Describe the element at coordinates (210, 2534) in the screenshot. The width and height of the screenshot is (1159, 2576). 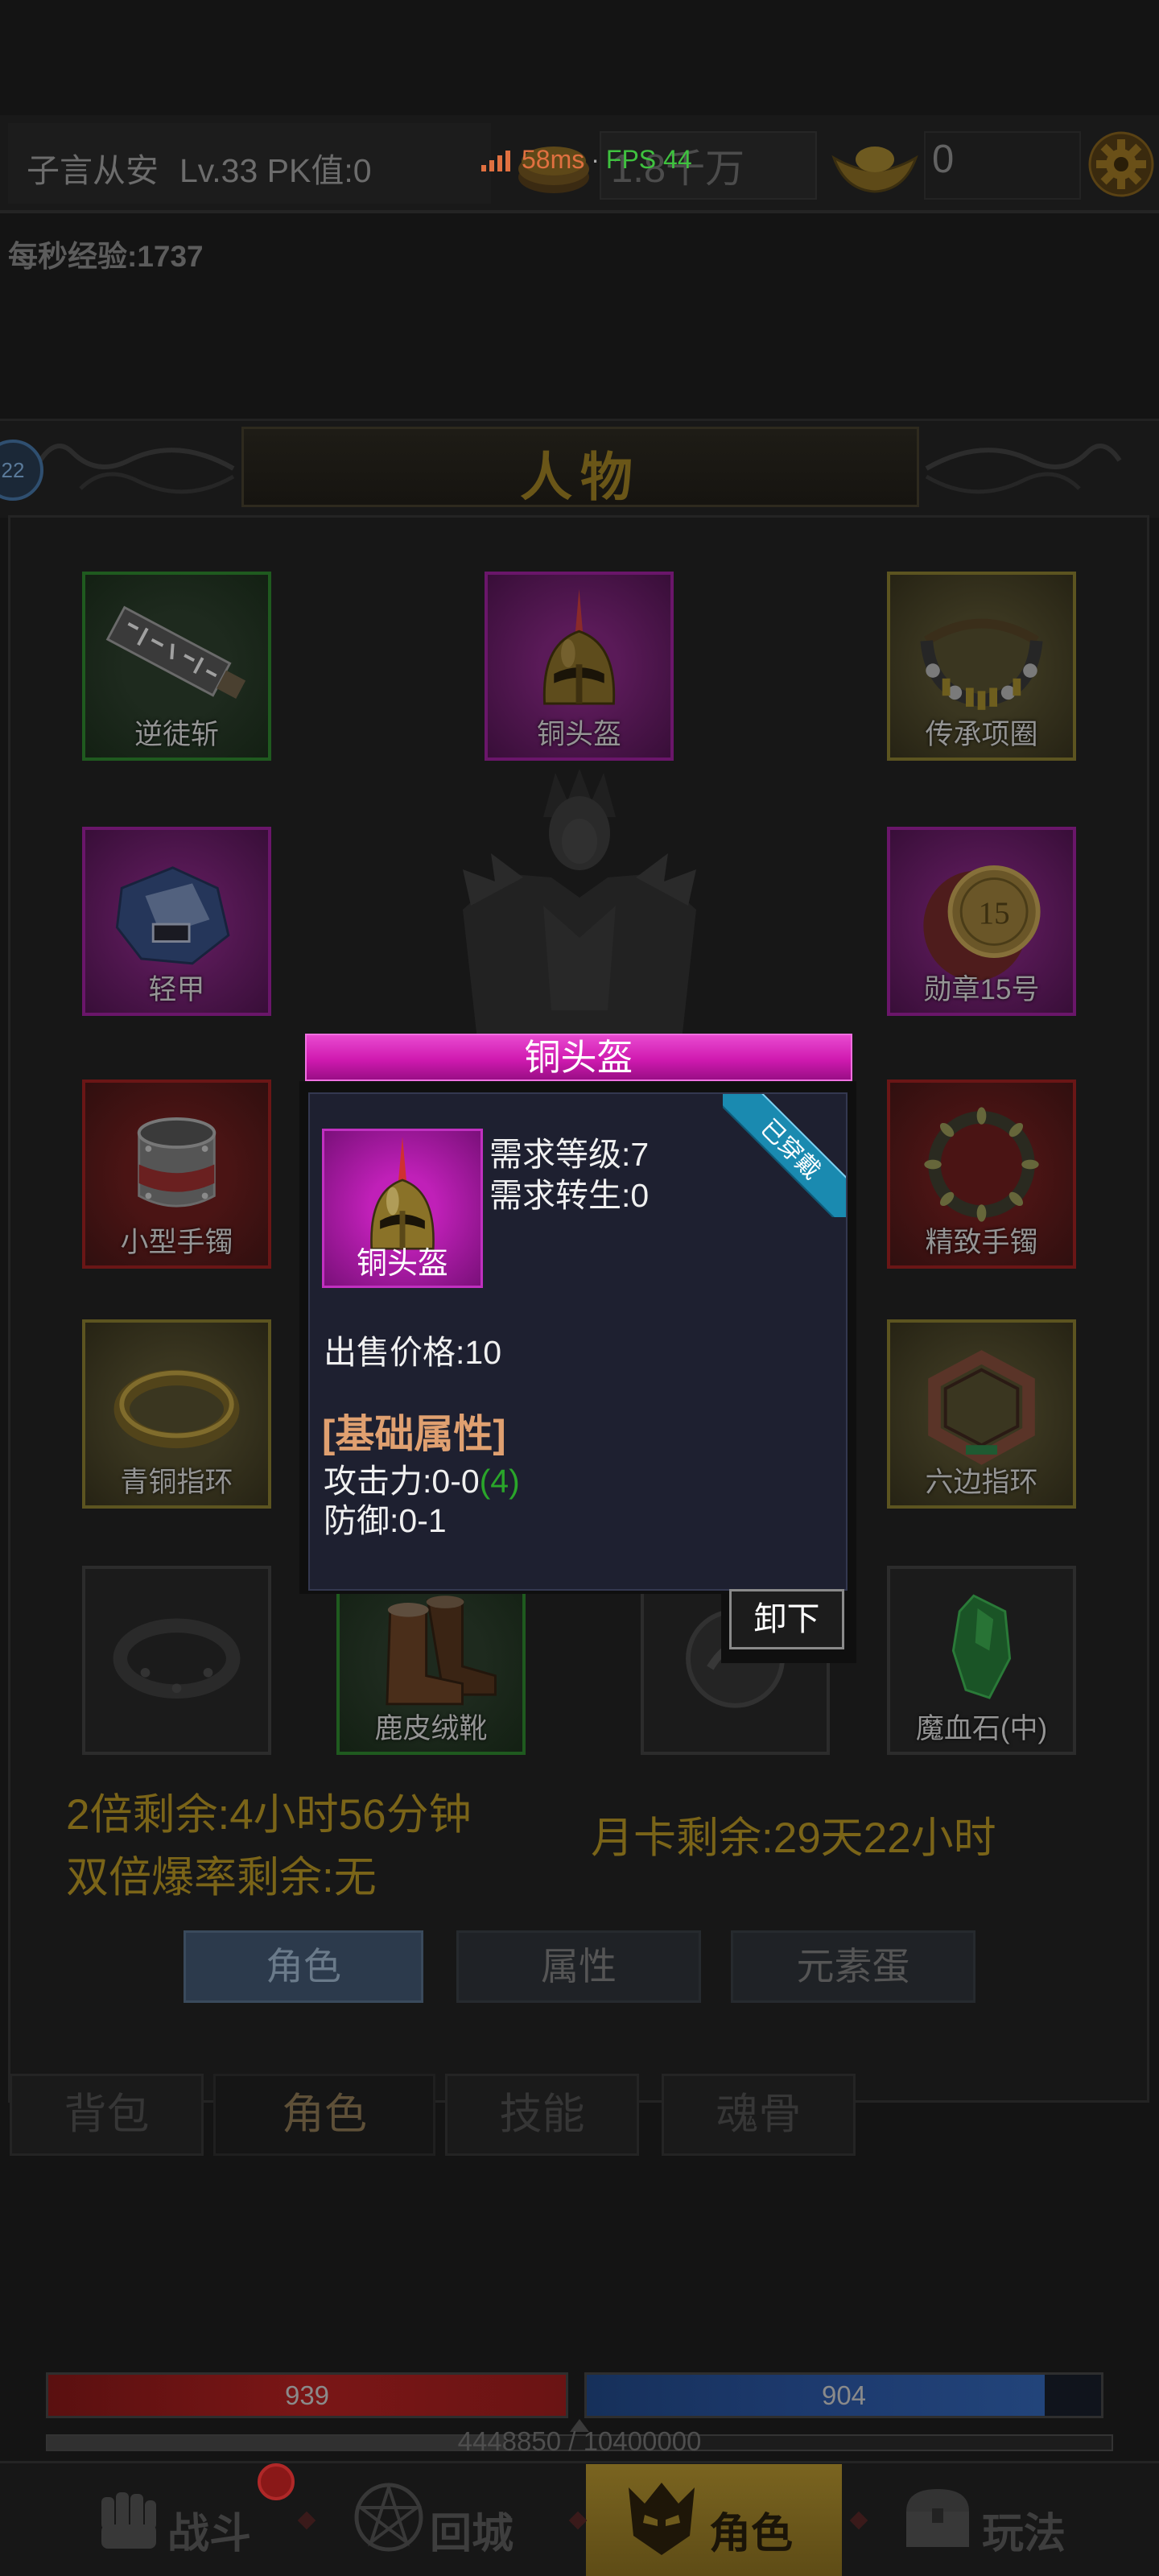
I see `nav-battle-label: 战斗` at that location.